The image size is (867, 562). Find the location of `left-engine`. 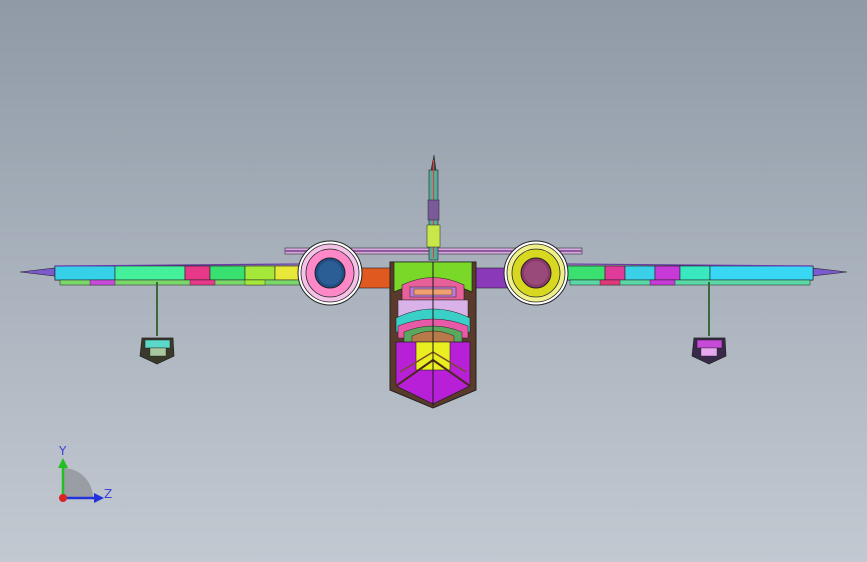

left-engine is located at coordinates (330, 273).